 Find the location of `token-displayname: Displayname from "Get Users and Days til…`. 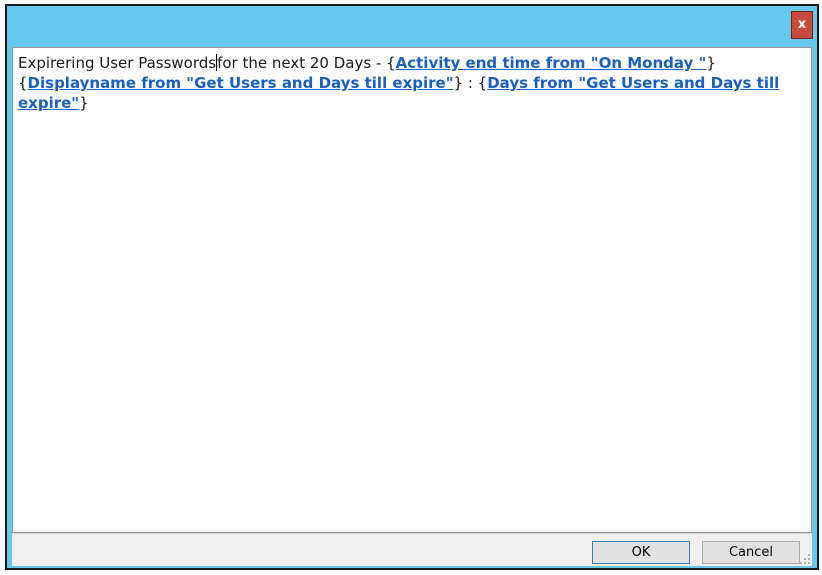

token-displayname: Displayname from "Get Users and Days til… is located at coordinates (241, 83).